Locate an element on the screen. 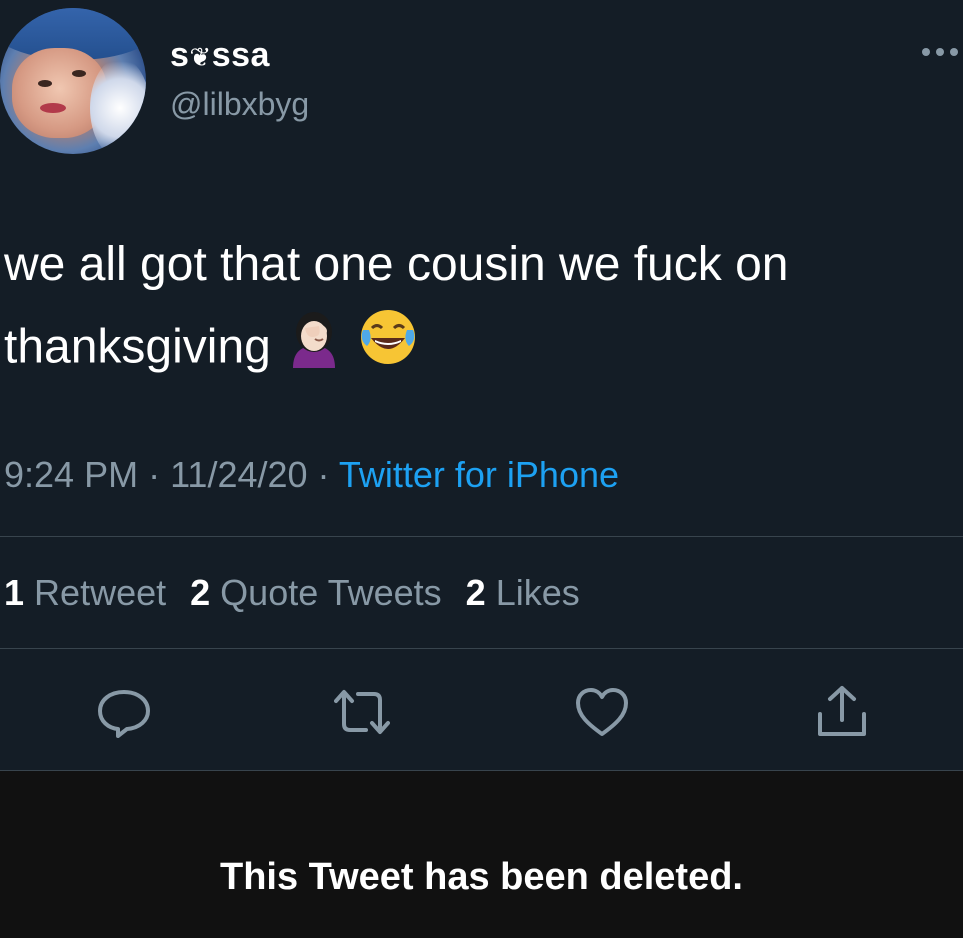  tweet-date: 11/24/20 is located at coordinates (238, 474).